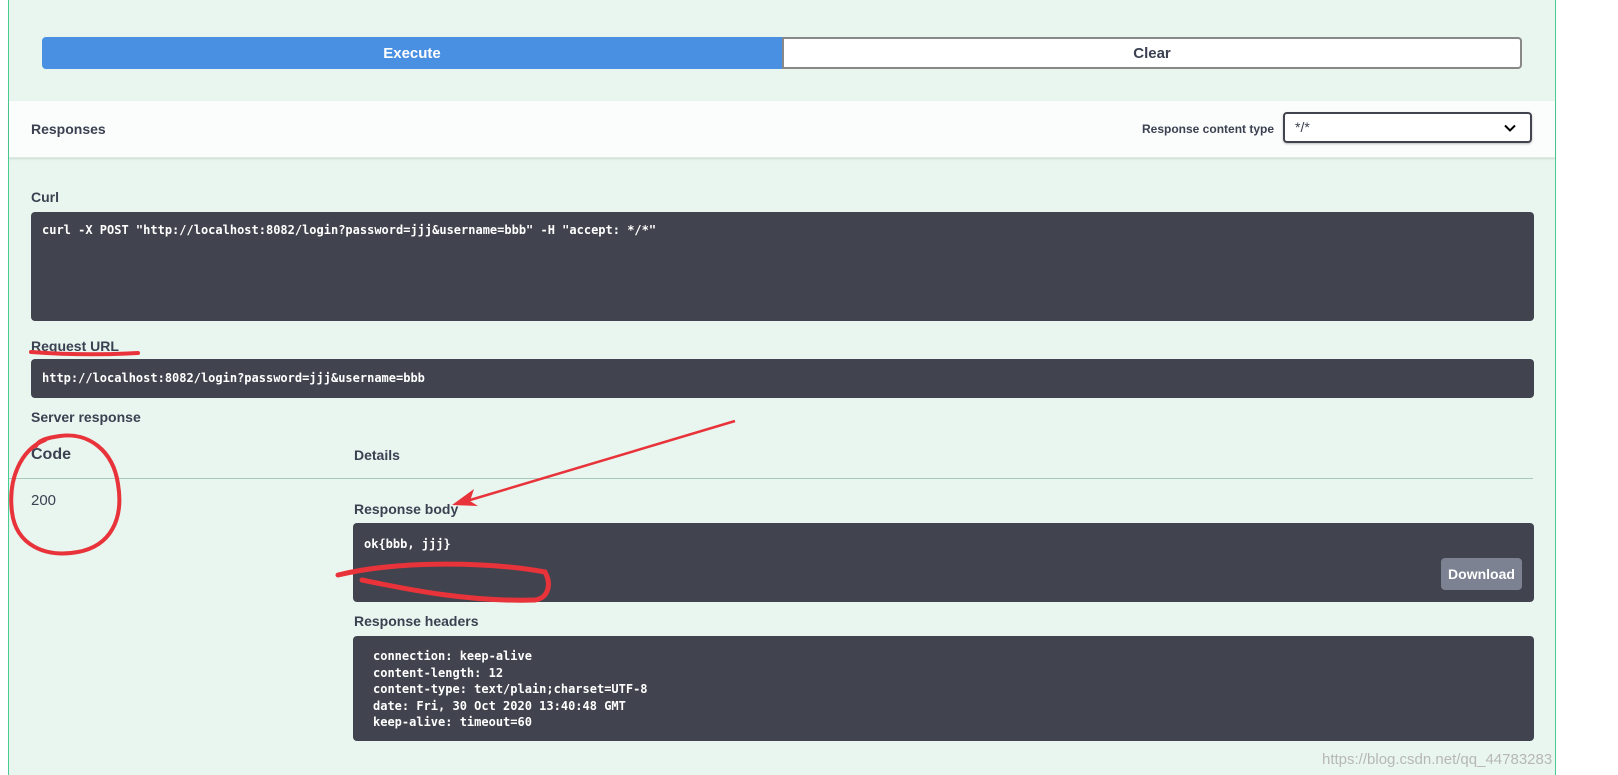  I want to click on request-url-label: Request URL, so click(75, 346).